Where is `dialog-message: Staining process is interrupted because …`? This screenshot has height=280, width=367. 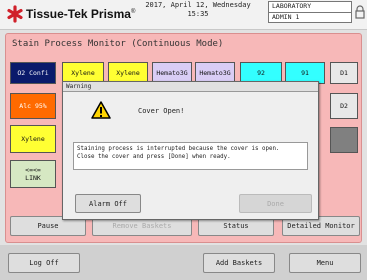 dialog-message: Staining process is interrupted because … is located at coordinates (190, 156).